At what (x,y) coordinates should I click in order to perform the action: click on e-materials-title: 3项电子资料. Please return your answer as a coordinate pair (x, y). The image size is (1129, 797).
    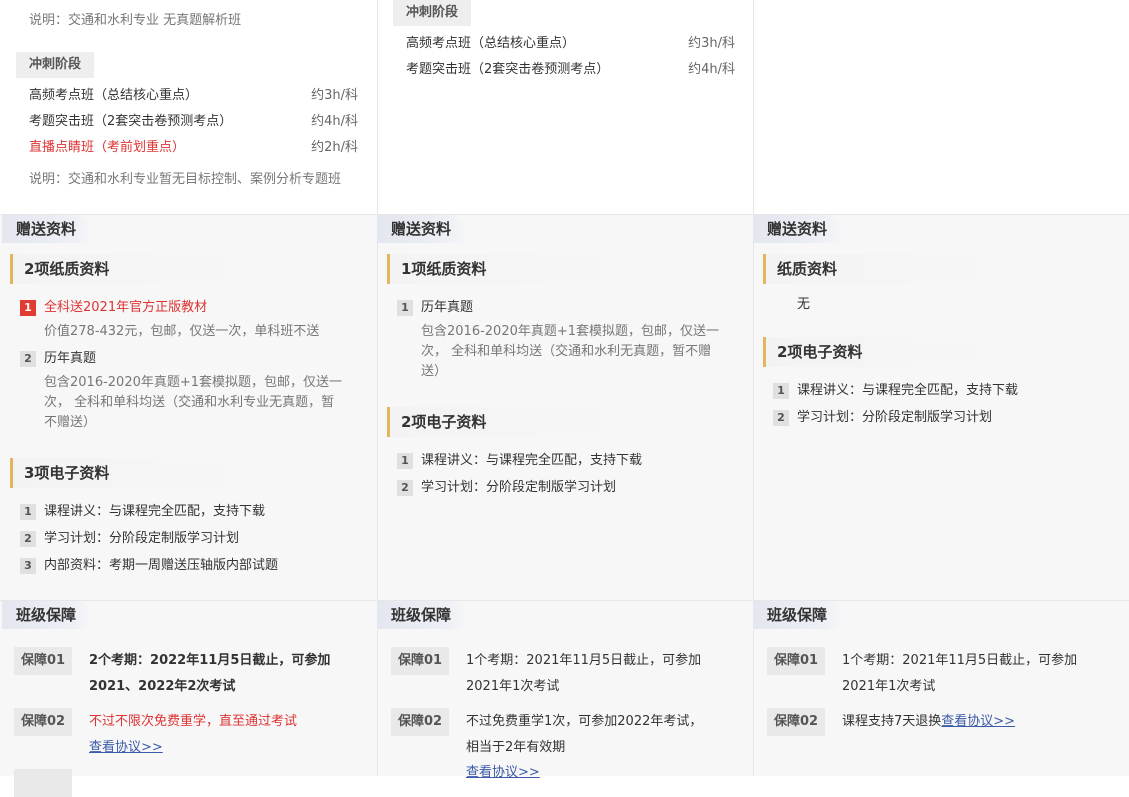
    Looking at the image, I should click on (132, 473).